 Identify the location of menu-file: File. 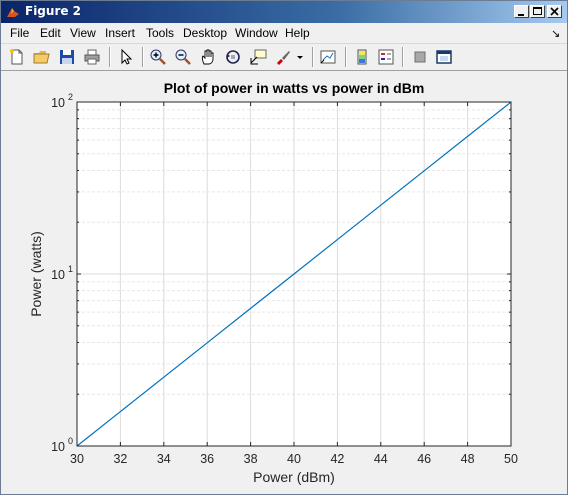
(19, 33).